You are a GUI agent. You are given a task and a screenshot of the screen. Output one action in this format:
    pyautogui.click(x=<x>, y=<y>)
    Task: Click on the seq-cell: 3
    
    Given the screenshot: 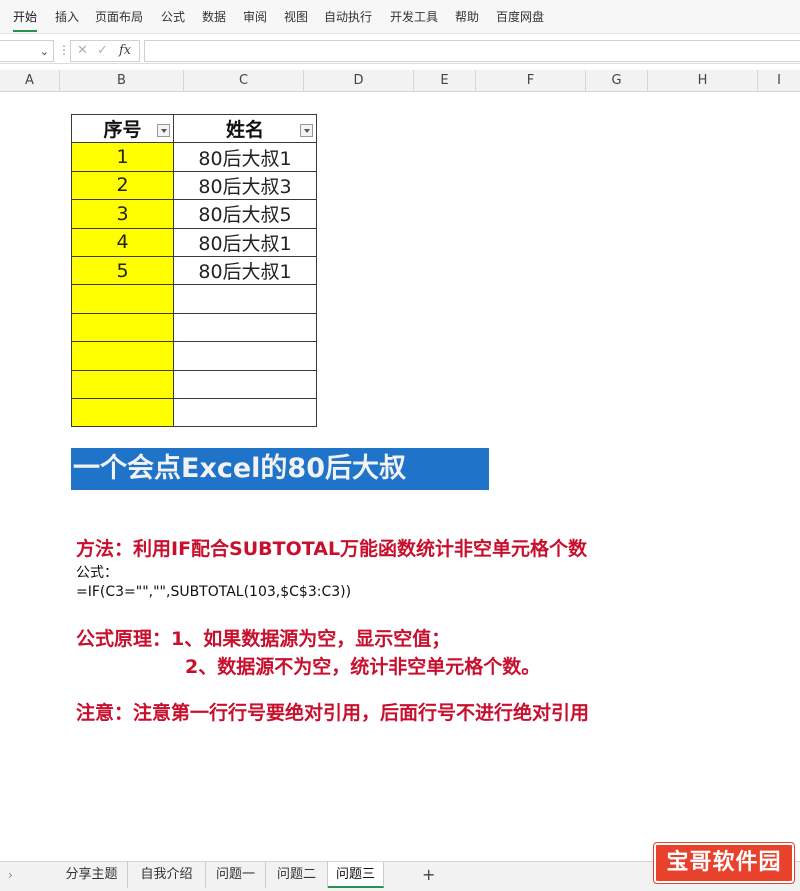 What is the action you would take?
    pyautogui.click(x=122, y=214)
    